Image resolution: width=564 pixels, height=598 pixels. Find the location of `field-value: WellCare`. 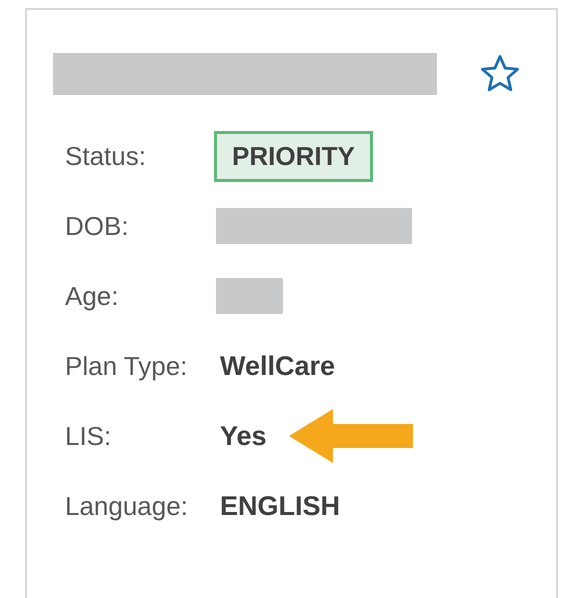

field-value: WellCare is located at coordinates (278, 366).